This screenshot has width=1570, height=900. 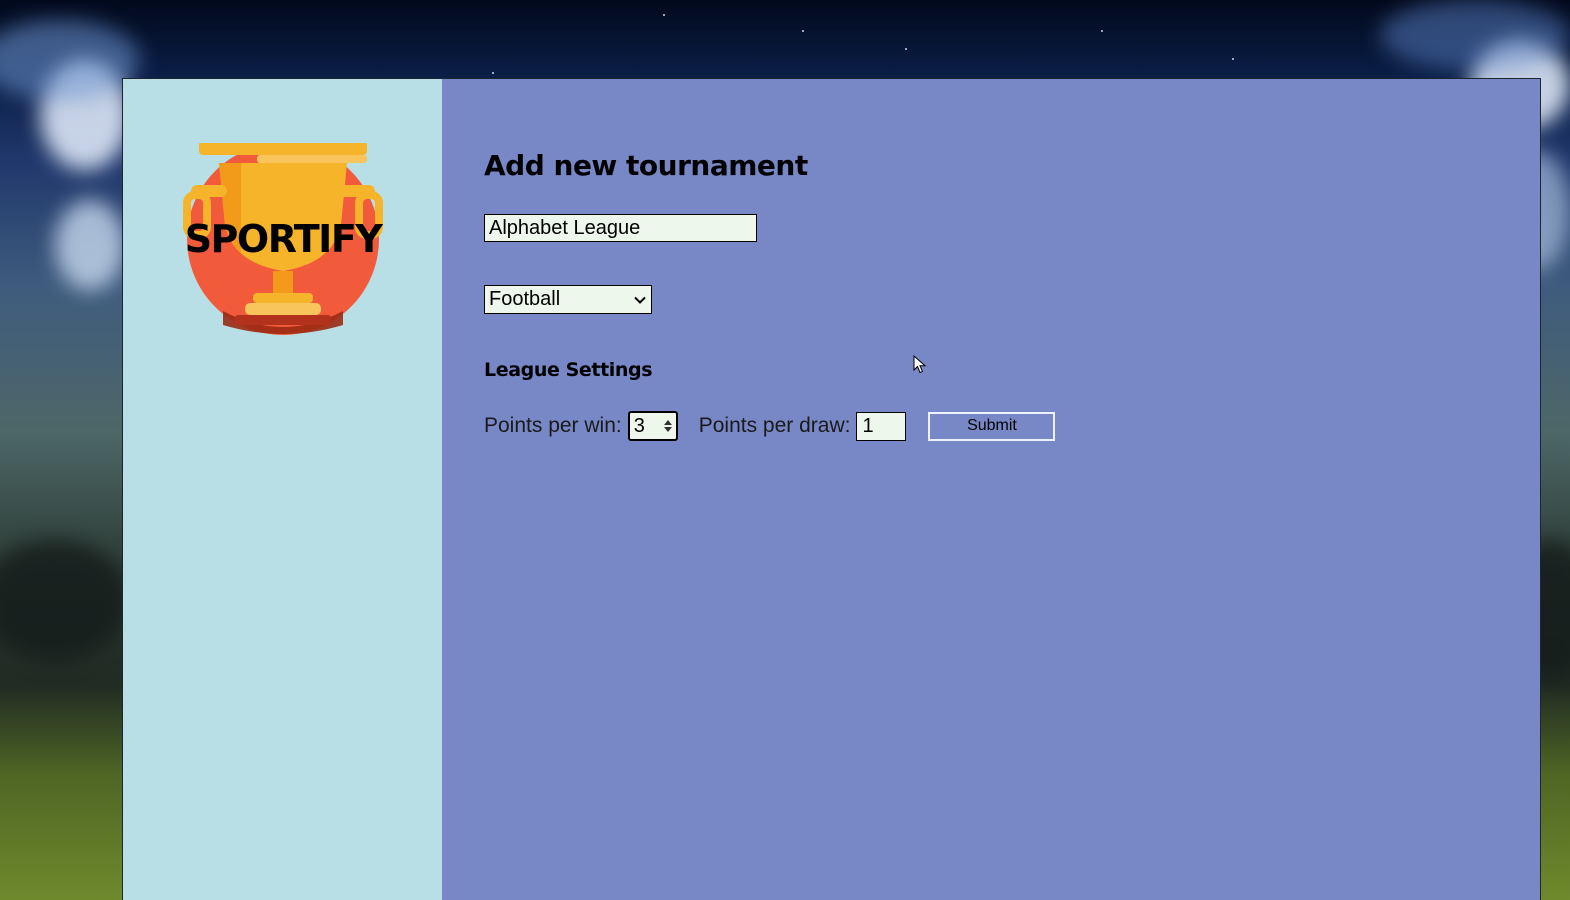 I want to click on logo-text: SPORTIFY, so click(x=283, y=239).